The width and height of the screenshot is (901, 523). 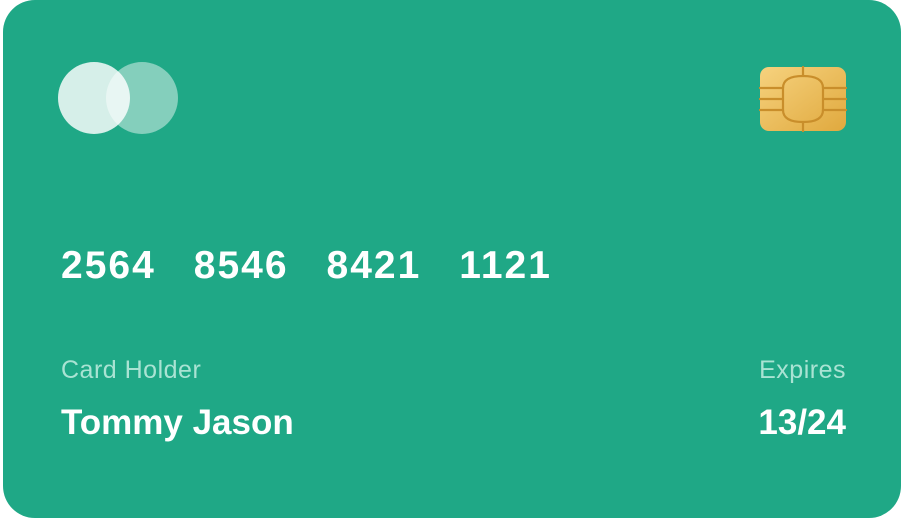 I want to click on card-brand-logo-icon, so click(x=118, y=99).